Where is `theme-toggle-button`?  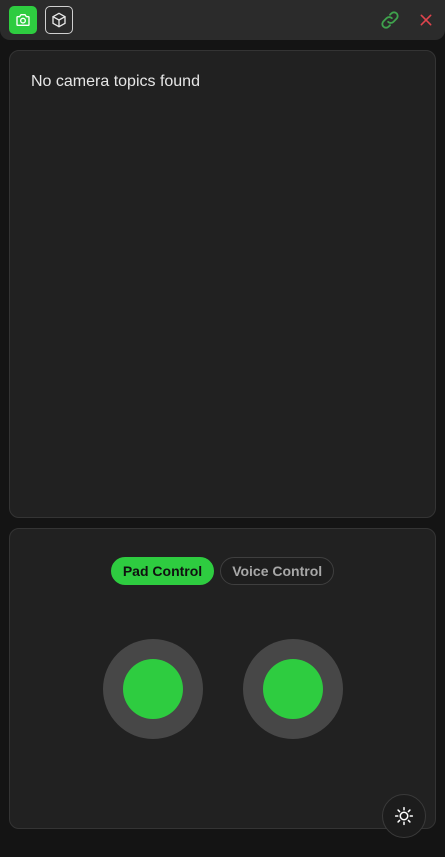
theme-toggle-button is located at coordinates (404, 816).